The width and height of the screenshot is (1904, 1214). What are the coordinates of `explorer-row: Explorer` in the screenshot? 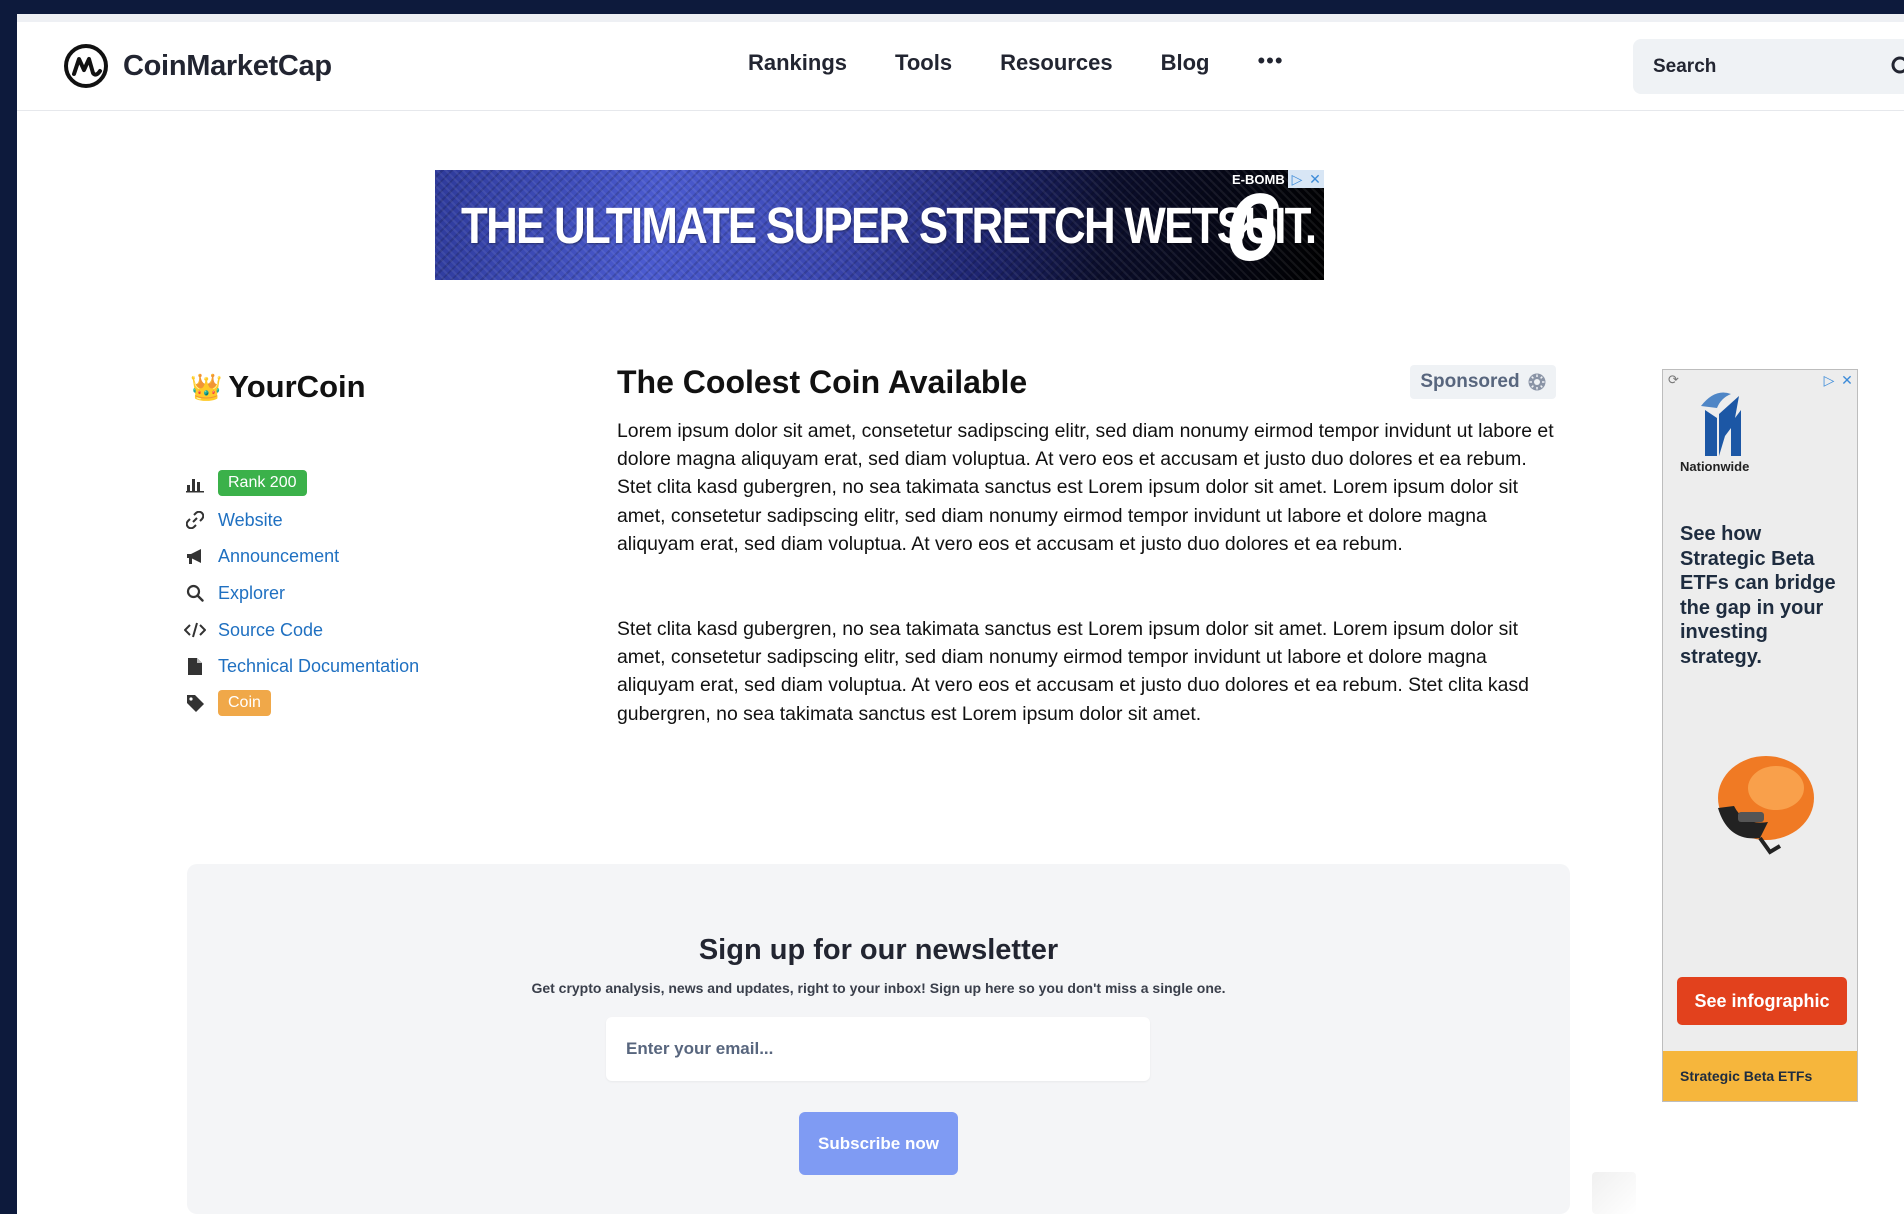 It's located at (301, 593).